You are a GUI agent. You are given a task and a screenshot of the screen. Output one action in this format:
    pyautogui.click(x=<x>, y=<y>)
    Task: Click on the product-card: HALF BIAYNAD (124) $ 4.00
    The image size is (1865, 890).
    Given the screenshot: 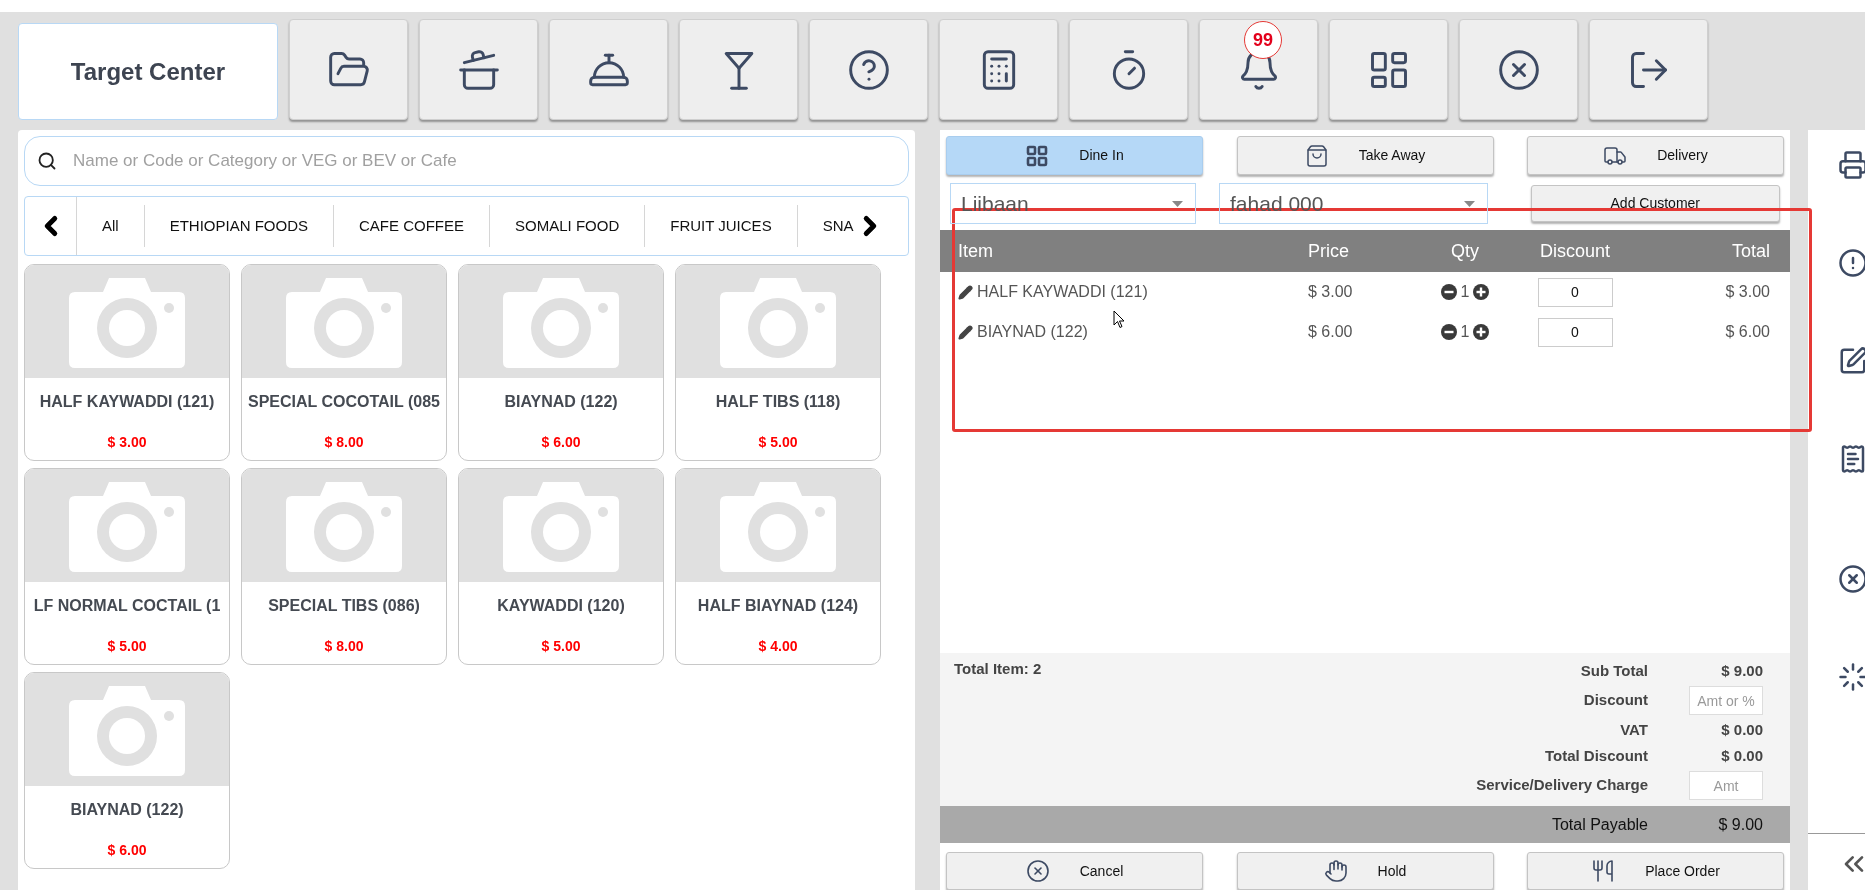 What is the action you would take?
    pyautogui.click(x=778, y=566)
    